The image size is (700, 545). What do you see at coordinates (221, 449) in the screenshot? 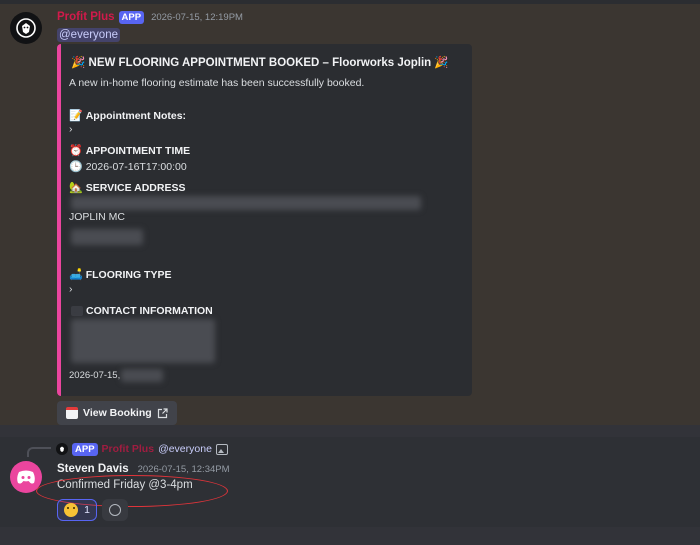
I see `image-icon` at bounding box center [221, 449].